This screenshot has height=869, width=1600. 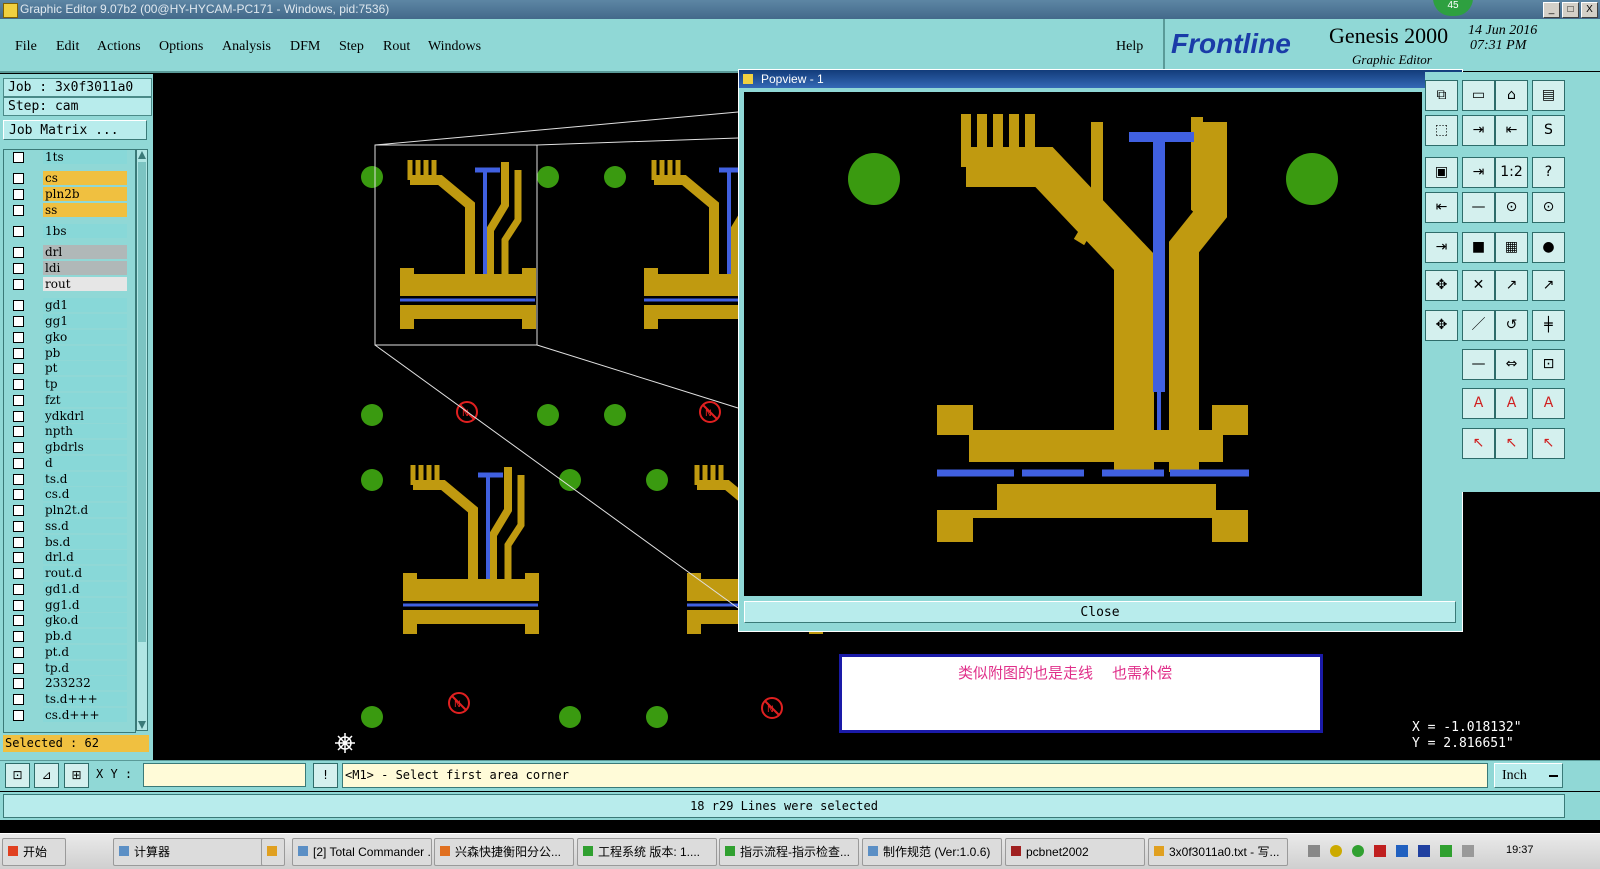 I want to click on menu-windows: Windows, so click(x=454, y=47).